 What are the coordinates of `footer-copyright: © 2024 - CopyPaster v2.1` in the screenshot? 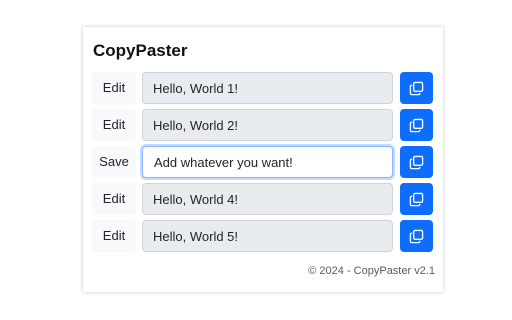 It's located at (371, 271).